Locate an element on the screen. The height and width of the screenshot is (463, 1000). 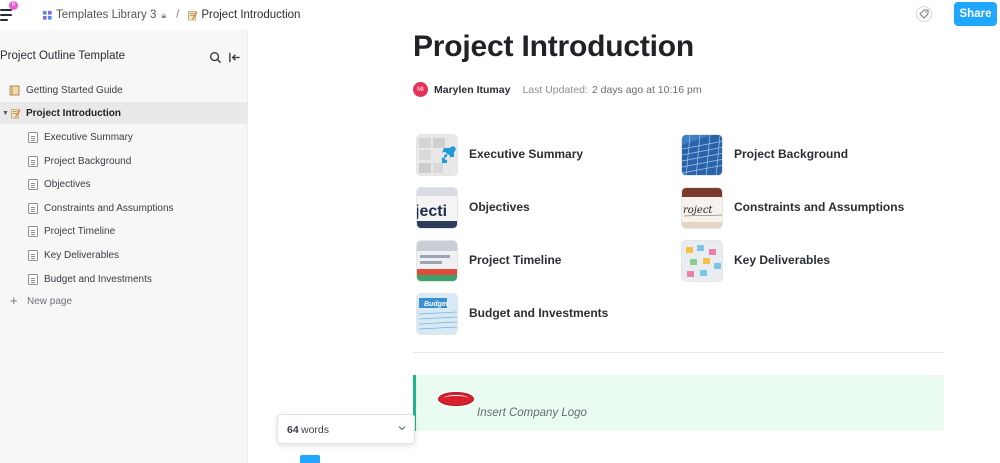
card-label: Budget and Investments is located at coordinates (539, 313).